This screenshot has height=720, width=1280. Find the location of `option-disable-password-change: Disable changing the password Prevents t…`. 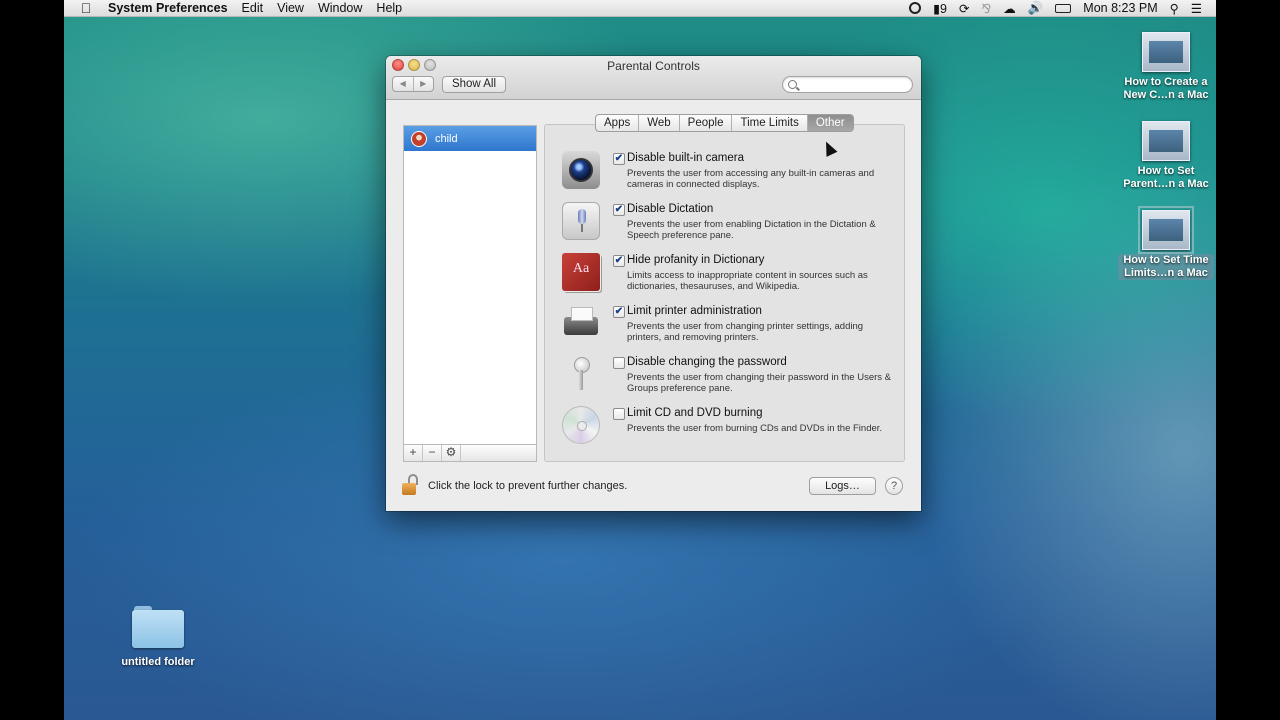

option-disable-password-change: Disable changing the password Prevents t… is located at coordinates (727, 378).